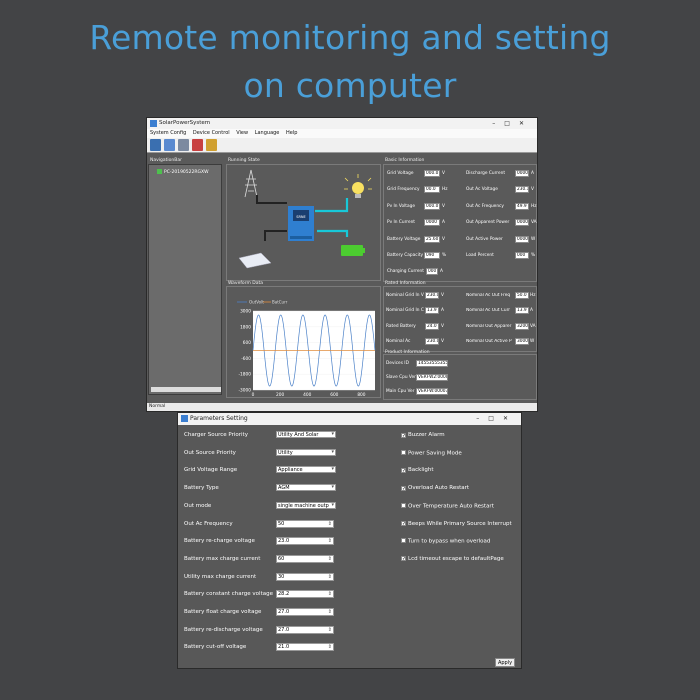 This screenshot has height=700, width=700. I want to click on apply-button: Apply, so click(505, 662).